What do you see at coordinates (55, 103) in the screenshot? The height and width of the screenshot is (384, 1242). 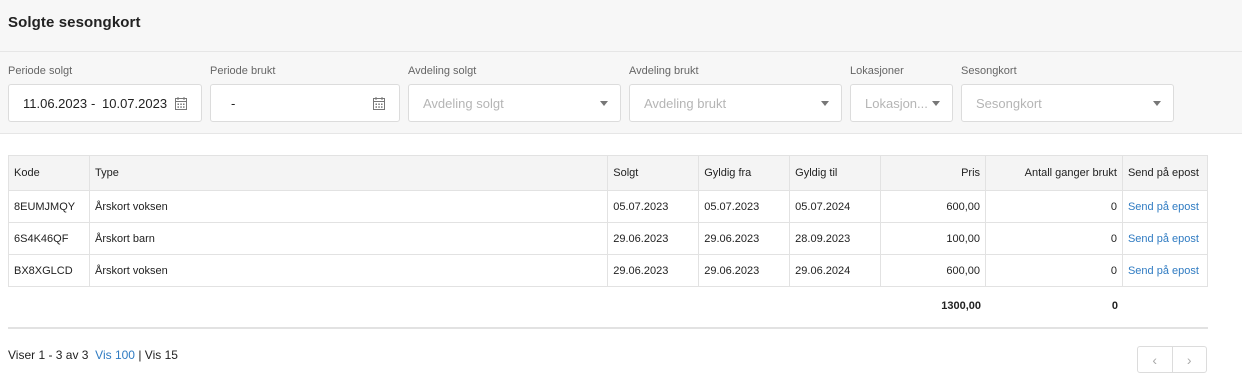 I see `periode-solgt-from: 11.06.2023` at bounding box center [55, 103].